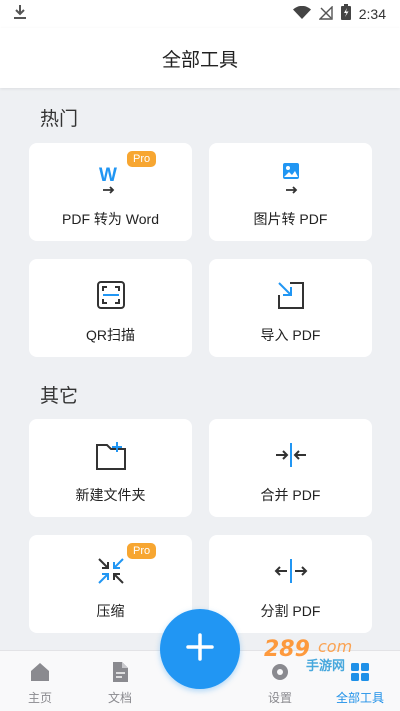  Describe the element at coordinates (290, 495) in the screenshot. I see `tool-label: 合并 PDF` at that location.